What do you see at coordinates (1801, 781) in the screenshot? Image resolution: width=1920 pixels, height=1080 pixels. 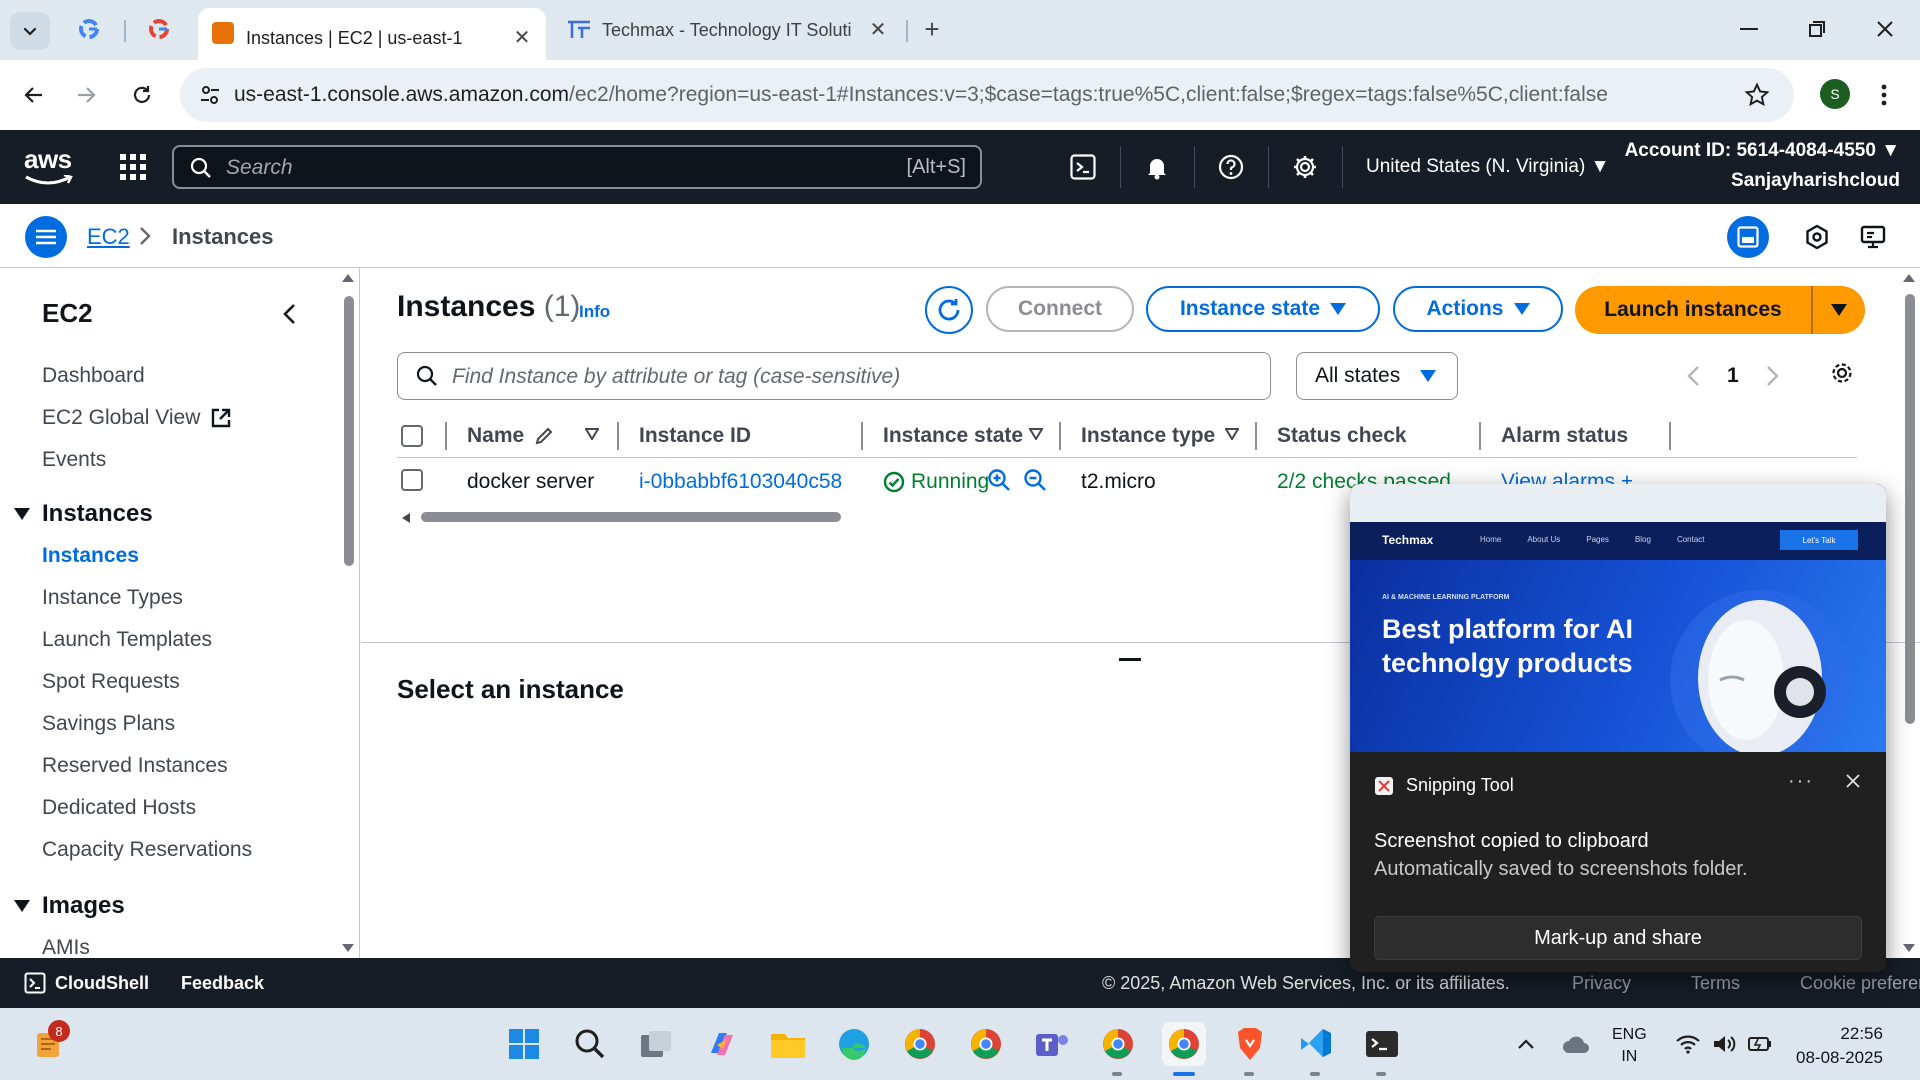 I see `more-options-icon: ···` at bounding box center [1801, 781].